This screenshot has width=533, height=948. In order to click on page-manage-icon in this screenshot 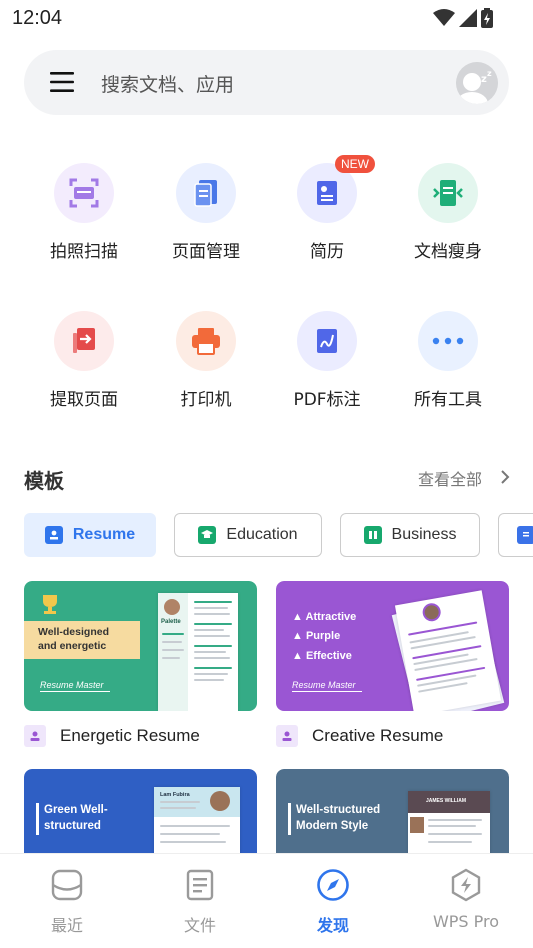, I will do `click(206, 193)`.